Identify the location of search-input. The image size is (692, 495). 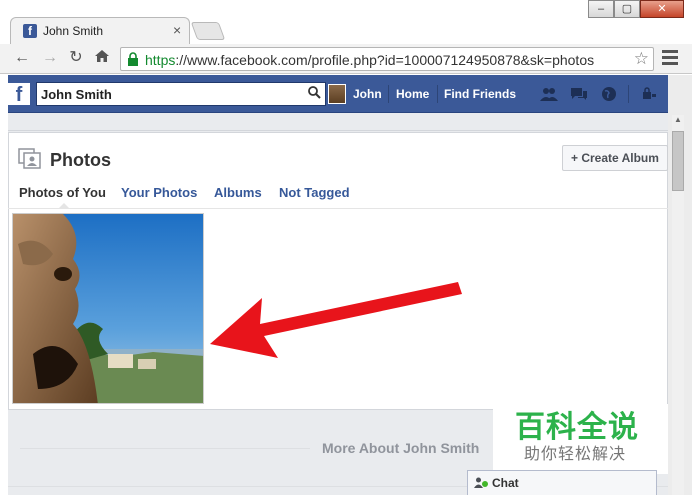
(167, 94).